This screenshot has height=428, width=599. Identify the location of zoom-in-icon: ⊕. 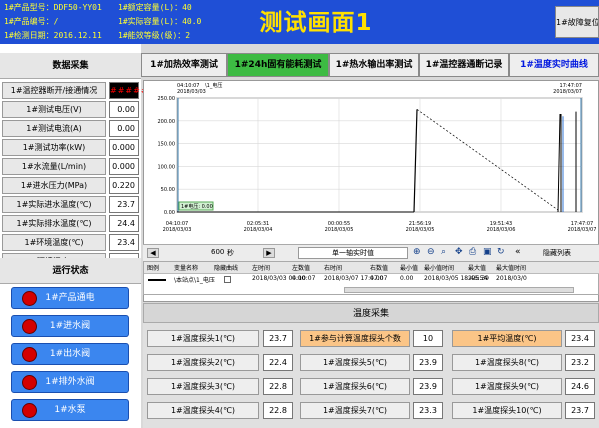
(417, 252).